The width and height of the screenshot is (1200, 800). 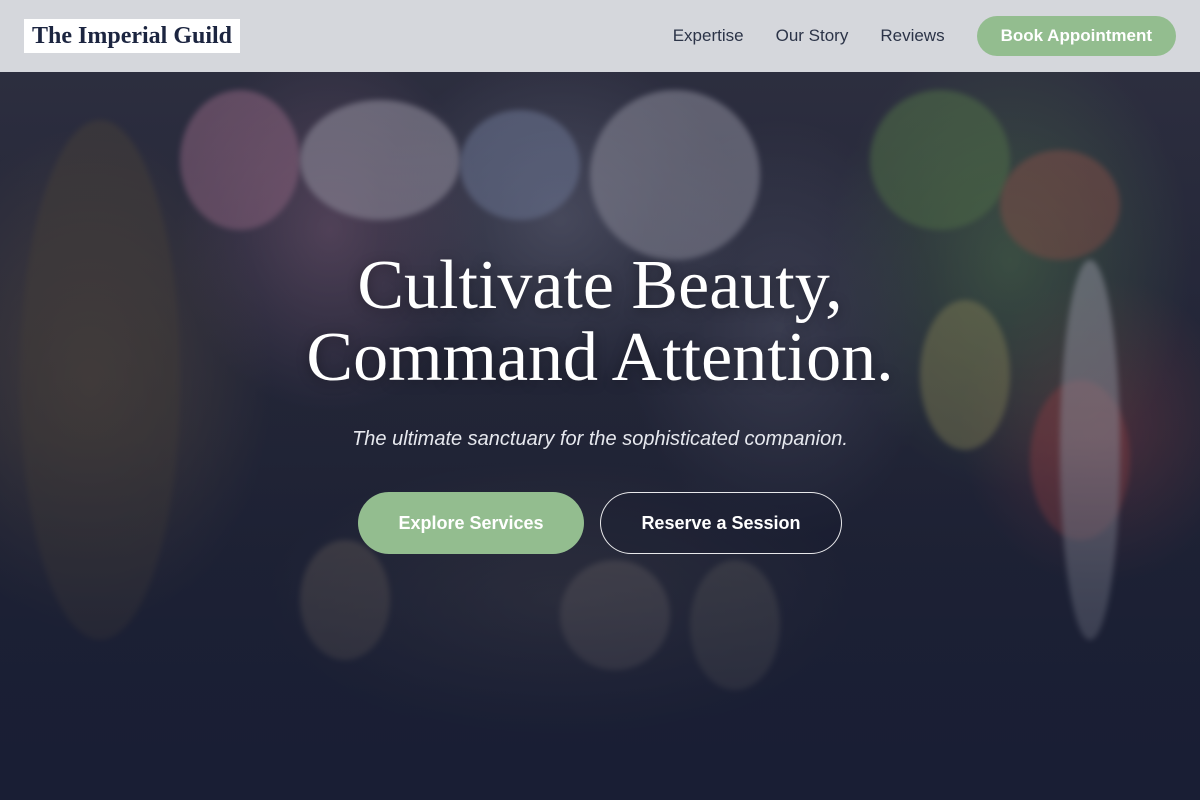 What do you see at coordinates (721, 523) in the screenshot?
I see `reserve-session-button: Reserve a Session` at bounding box center [721, 523].